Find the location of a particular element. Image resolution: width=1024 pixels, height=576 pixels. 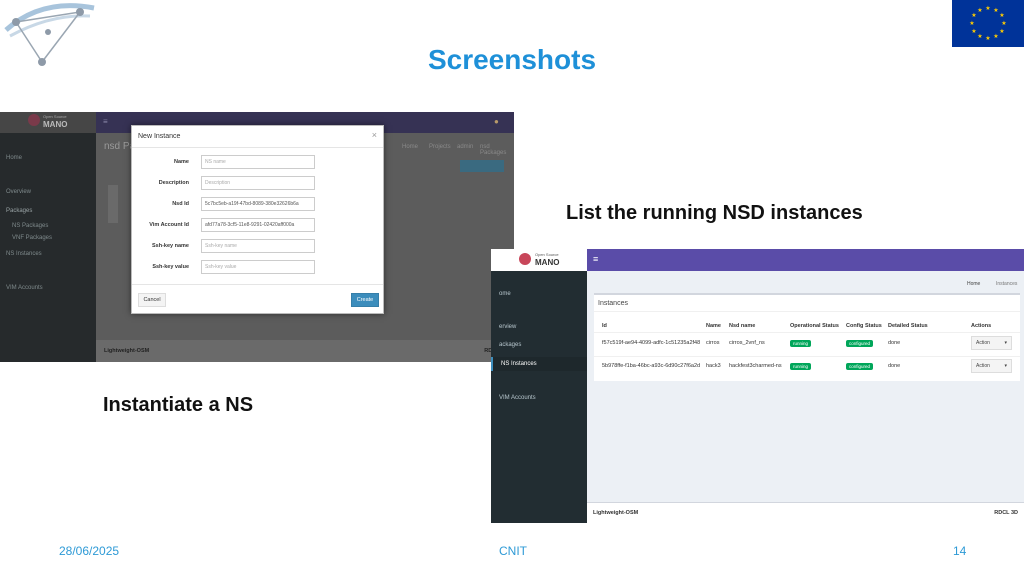

instance-id: 5b978ffe-f1ba-46bc-a93c-6d90c27f6a2d is located at coordinates (651, 366).